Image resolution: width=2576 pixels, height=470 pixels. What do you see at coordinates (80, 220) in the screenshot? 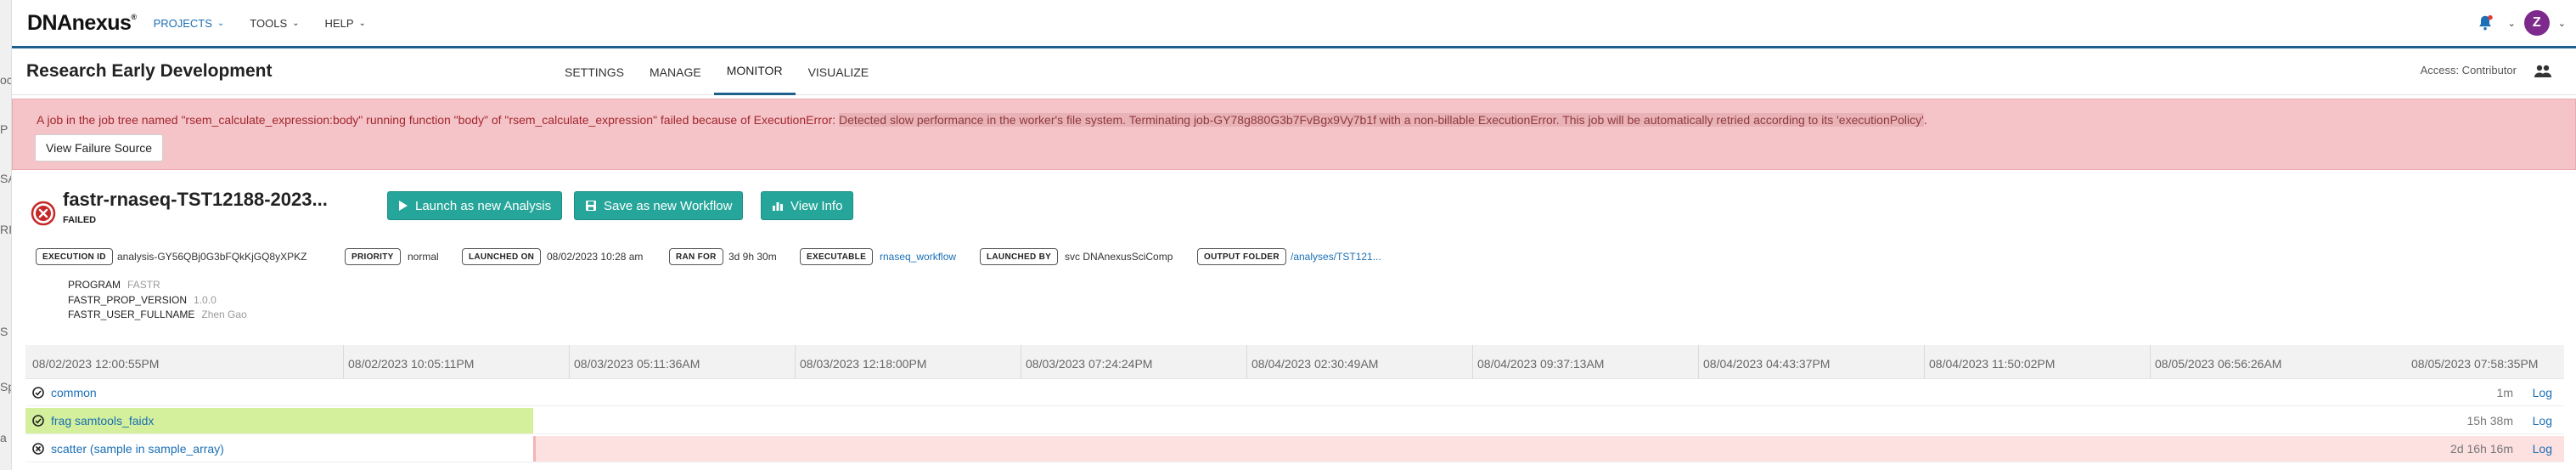
I see `job-status: FAILED` at bounding box center [80, 220].